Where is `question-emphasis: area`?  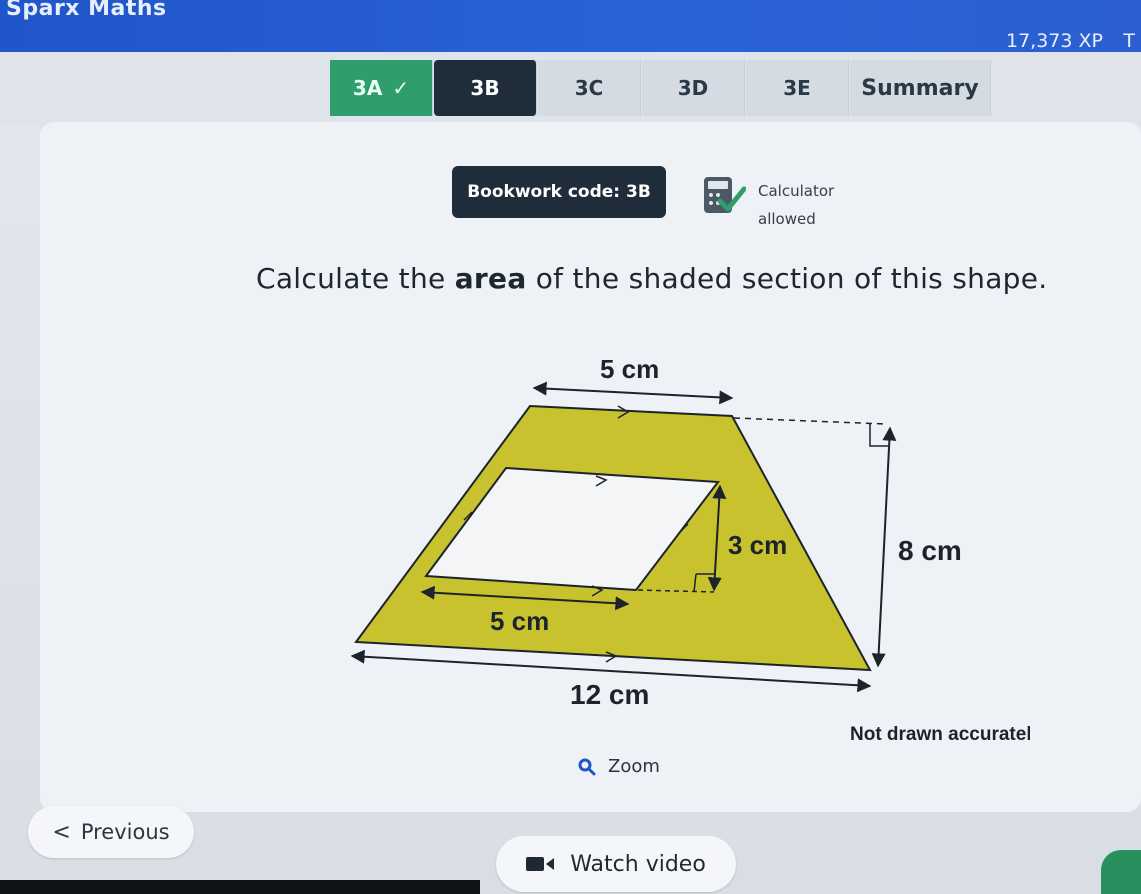
question-emphasis: area is located at coordinates (490, 278).